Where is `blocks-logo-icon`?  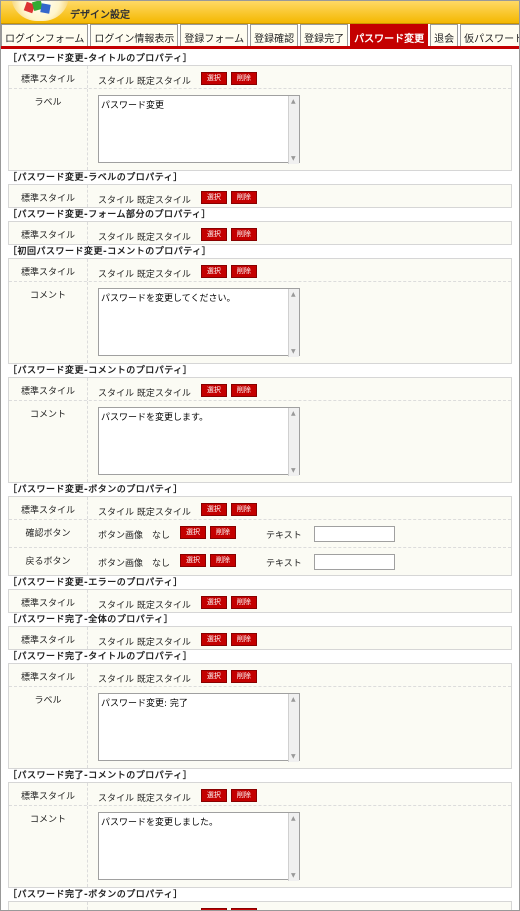
blocks-logo-icon is located at coordinates (40, 11).